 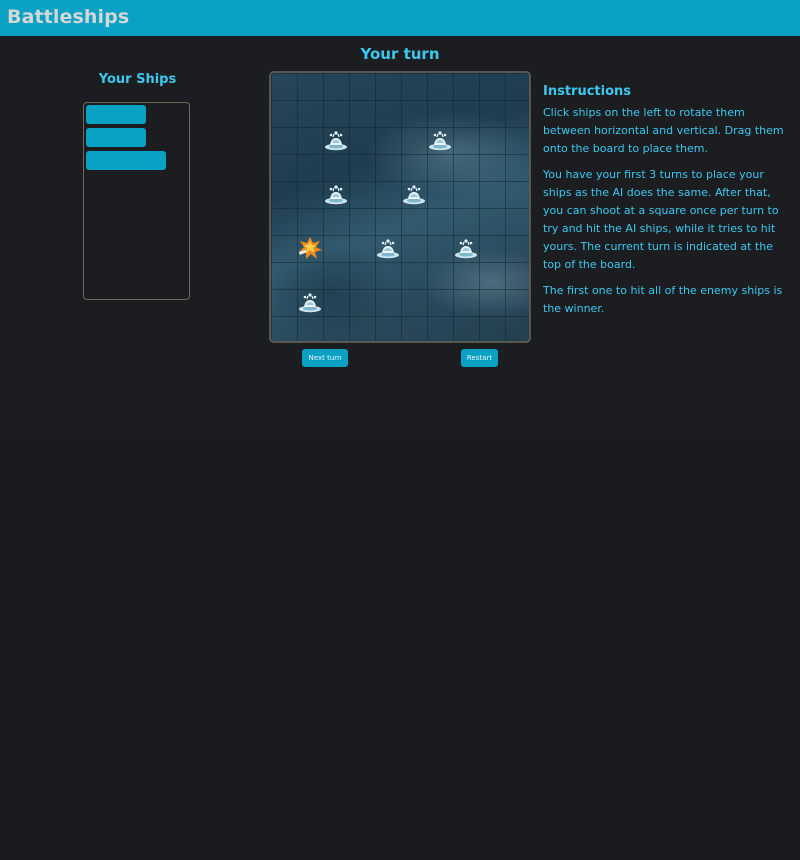 I want to click on restart-button: Restart, so click(x=479, y=358).